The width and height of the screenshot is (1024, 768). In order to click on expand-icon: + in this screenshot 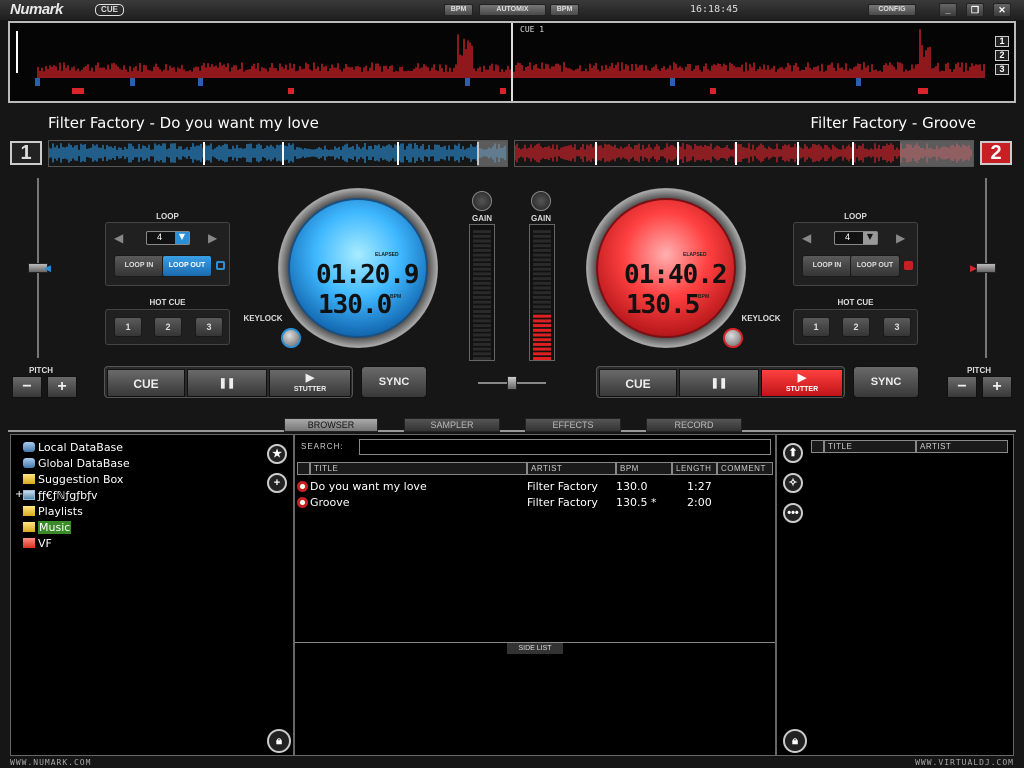, I will do `click(19, 494)`.